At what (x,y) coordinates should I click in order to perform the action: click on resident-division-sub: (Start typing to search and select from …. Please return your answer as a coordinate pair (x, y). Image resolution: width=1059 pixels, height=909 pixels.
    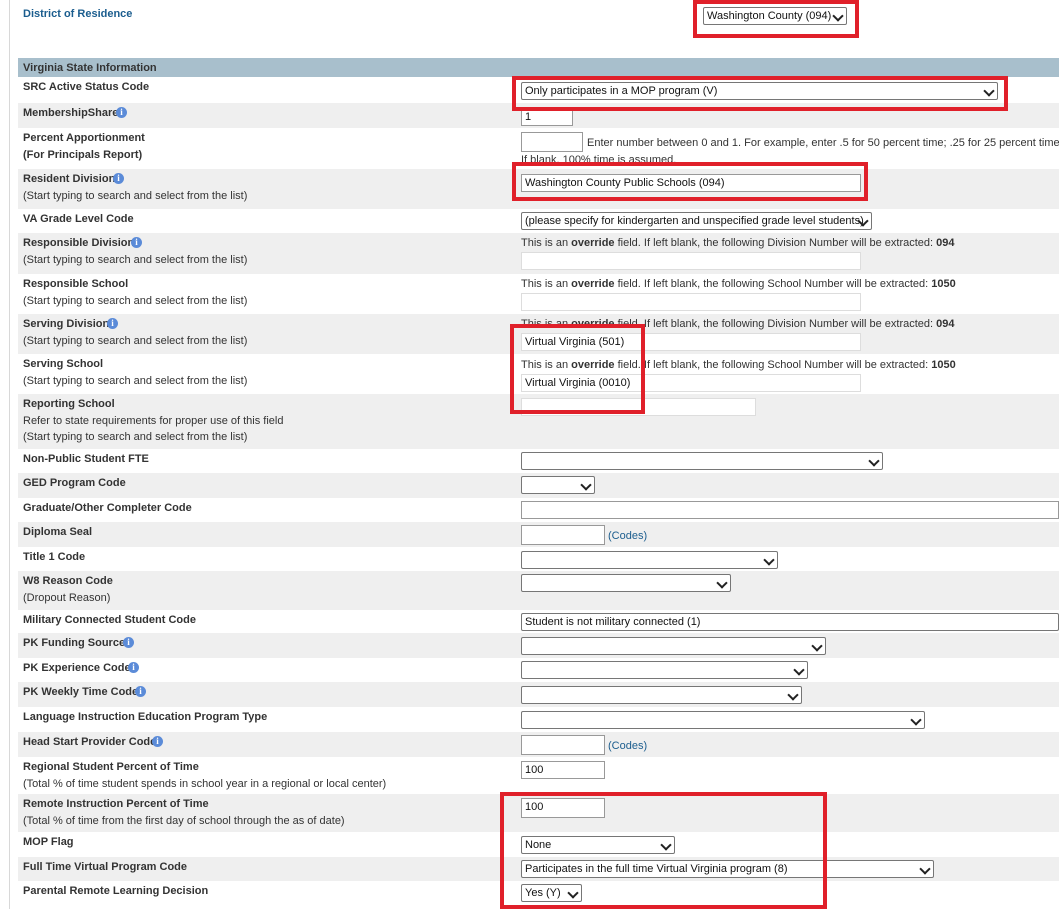
    Looking at the image, I should click on (135, 196).